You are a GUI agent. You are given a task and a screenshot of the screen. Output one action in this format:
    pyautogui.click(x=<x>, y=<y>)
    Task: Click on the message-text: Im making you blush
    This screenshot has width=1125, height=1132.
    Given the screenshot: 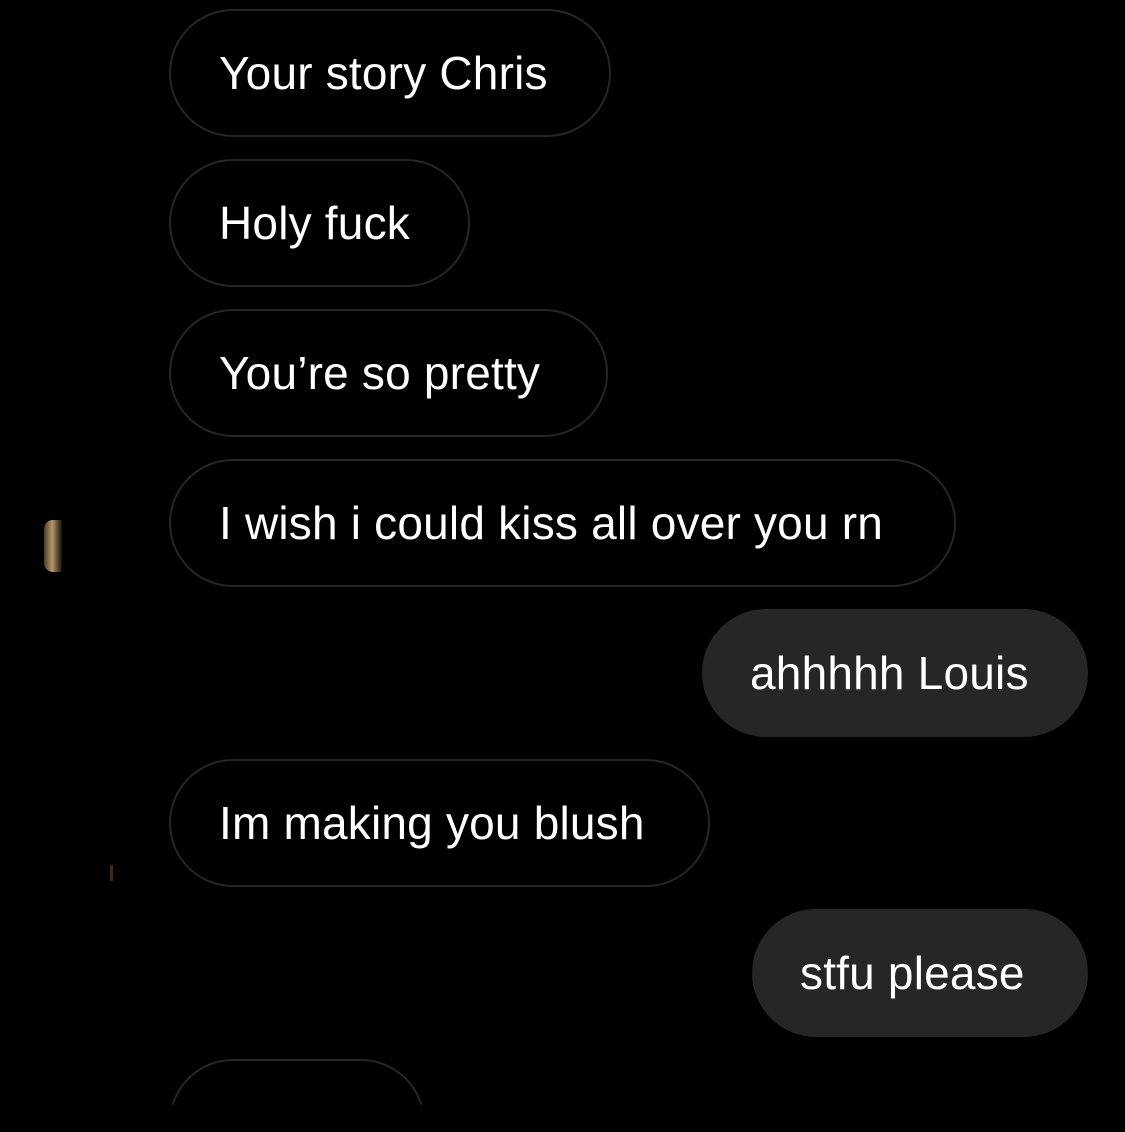 What is the action you would take?
    pyautogui.click(x=432, y=823)
    